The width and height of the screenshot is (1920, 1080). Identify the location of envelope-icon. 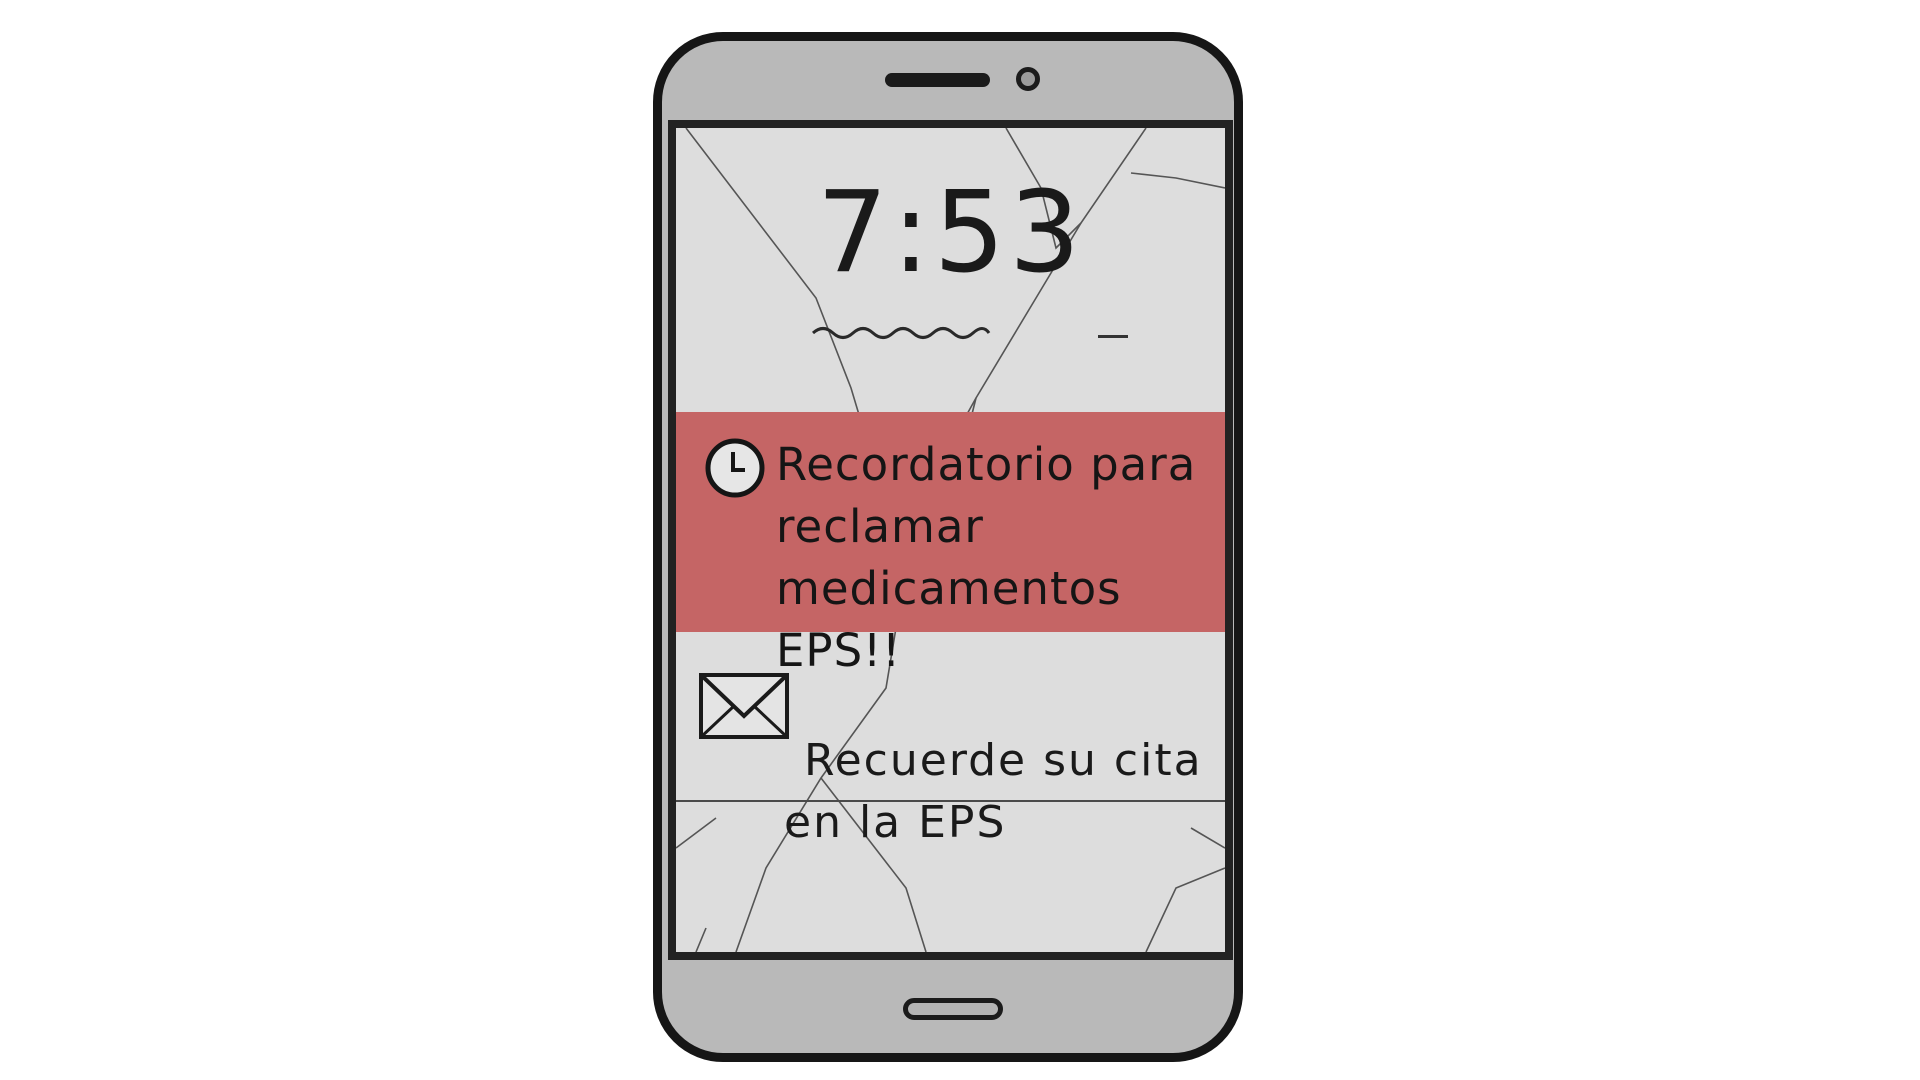
(744, 706).